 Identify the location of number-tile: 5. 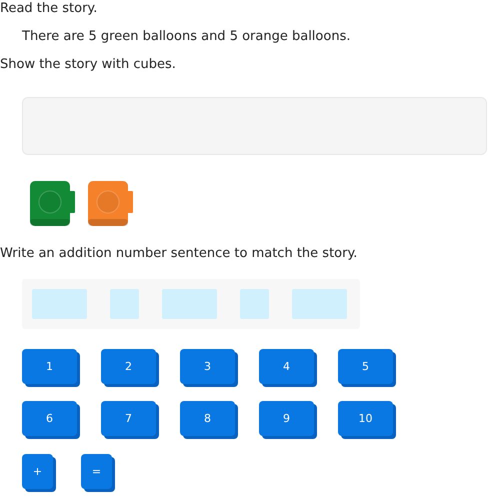
(365, 366).